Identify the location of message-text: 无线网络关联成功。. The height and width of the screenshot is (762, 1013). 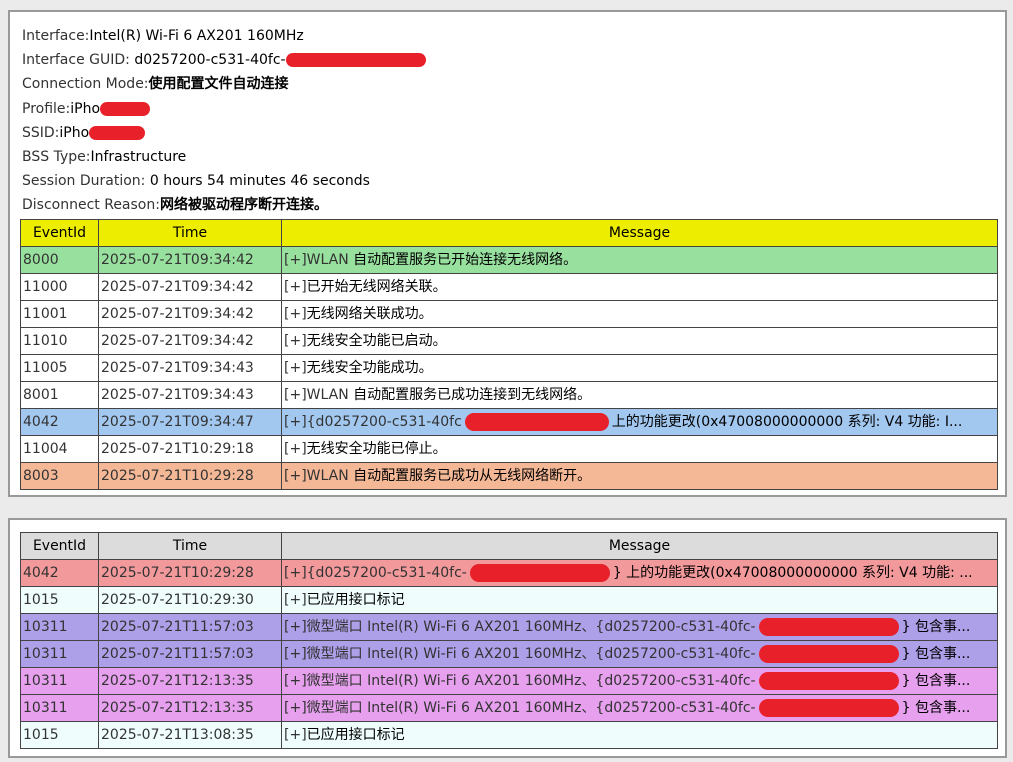
(369, 314).